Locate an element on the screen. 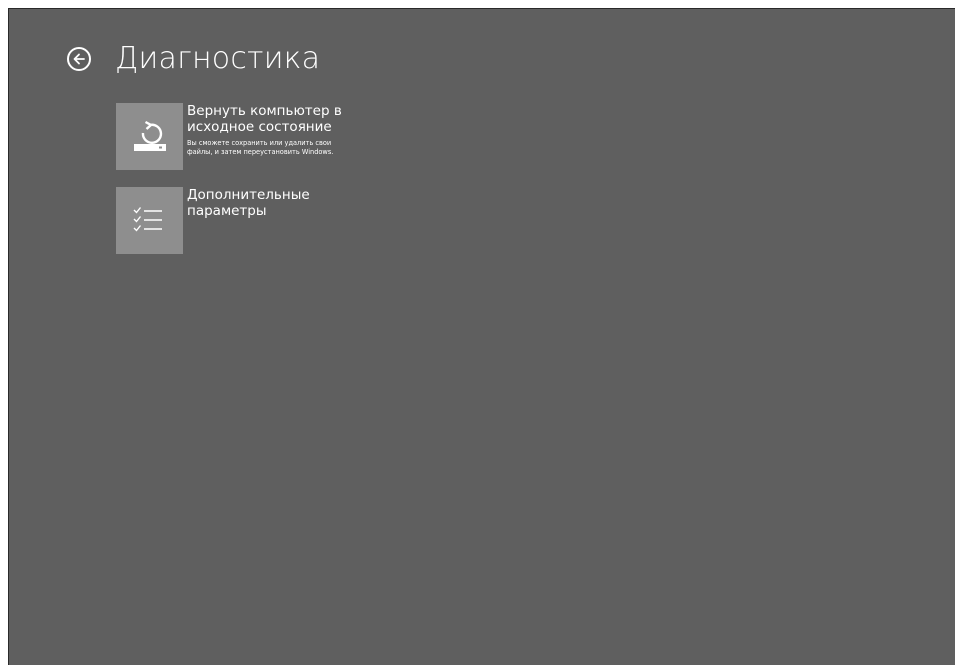 The image size is (955, 665). advanced-options-tile is located at coordinates (149, 220).